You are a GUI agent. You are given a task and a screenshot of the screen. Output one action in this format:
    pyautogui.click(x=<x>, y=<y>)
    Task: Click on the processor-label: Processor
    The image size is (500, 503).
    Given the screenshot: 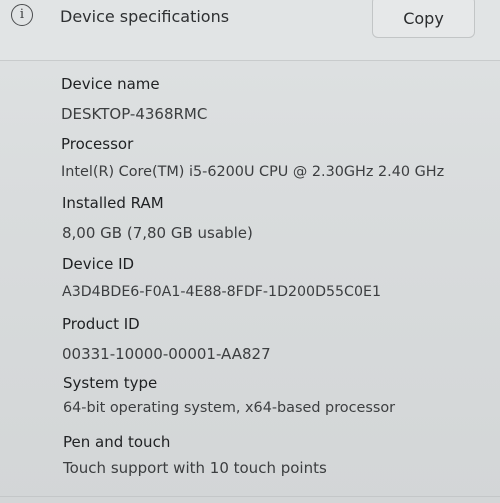 What is the action you would take?
    pyautogui.click(x=97, y=144)
    